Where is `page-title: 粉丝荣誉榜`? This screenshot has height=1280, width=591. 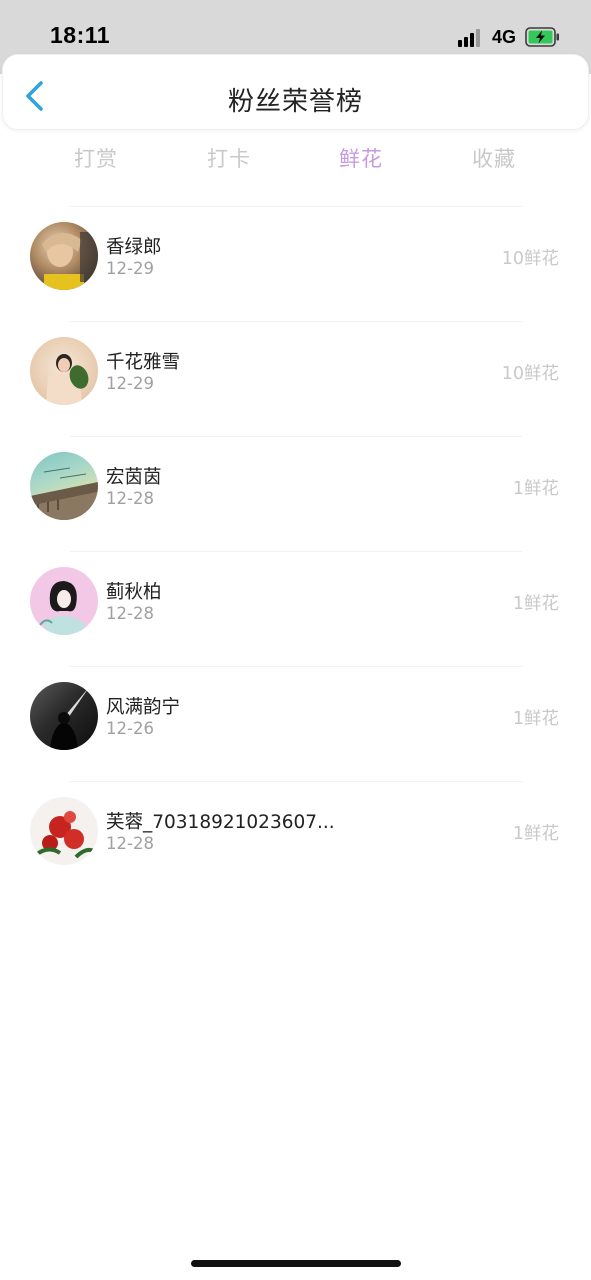
page-title: 粉丝荣誉榜 is located at coordinates (295, 102).